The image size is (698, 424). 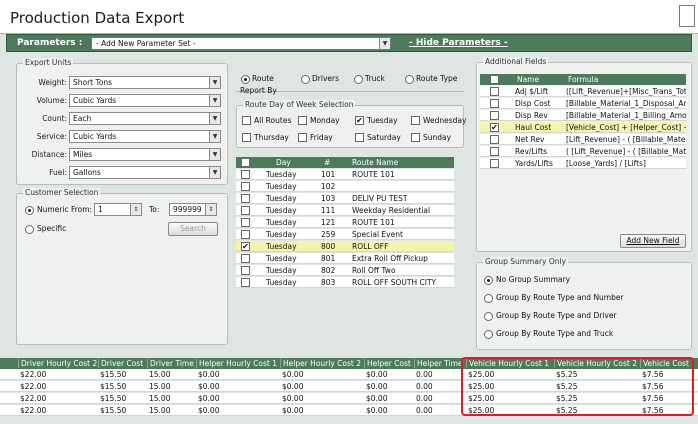 What do you see at coordinates (687, 16) in the screenshot?
I see `window-button` at bounding box center [687, 16].